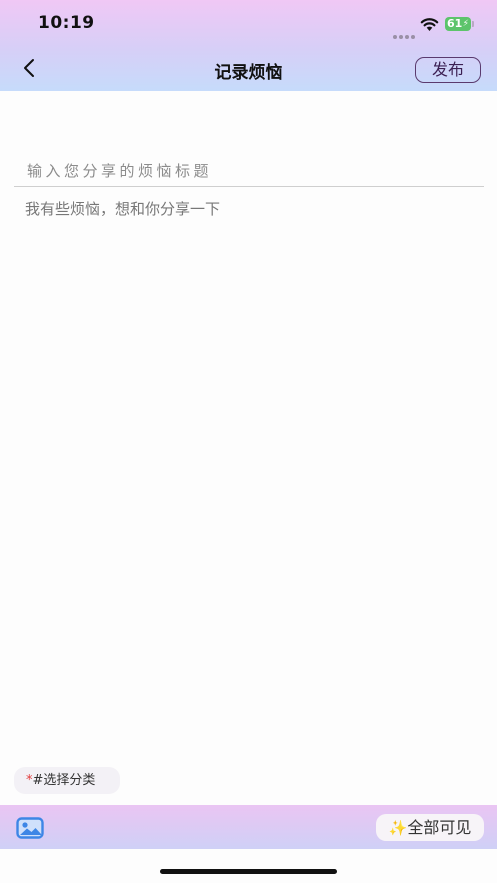  What do you see at coordinates (249, 171) in the screenshot?
I see `title-input` at bounding box center [249, 171].